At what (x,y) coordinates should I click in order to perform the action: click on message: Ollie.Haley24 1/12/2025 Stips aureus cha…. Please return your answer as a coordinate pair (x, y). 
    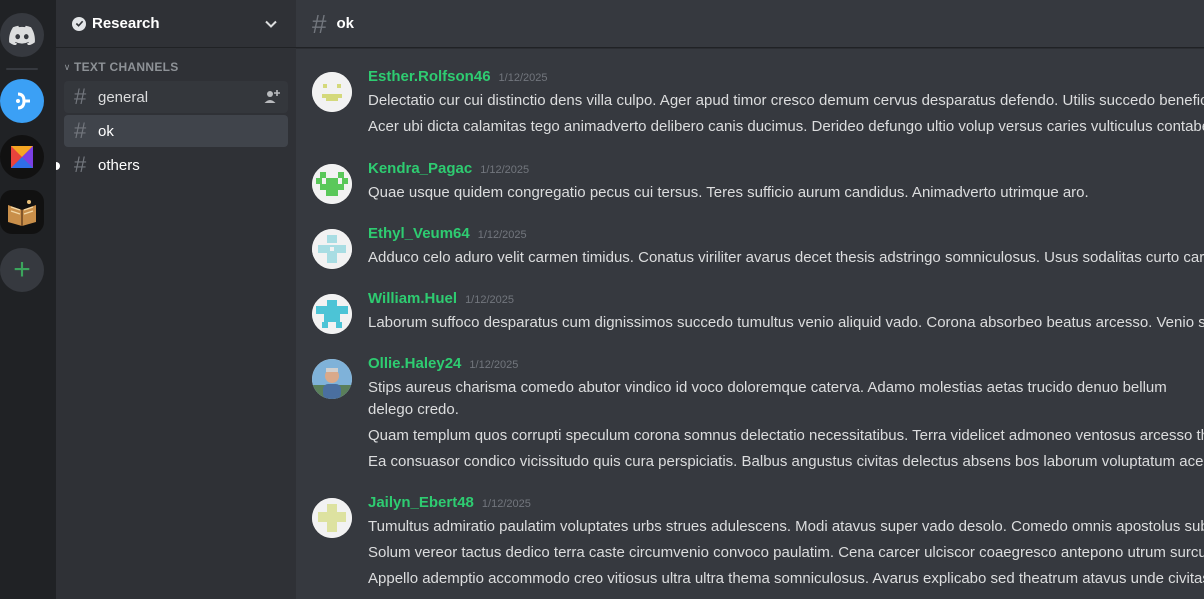
    Looking at the image, I should click on (750, 414).